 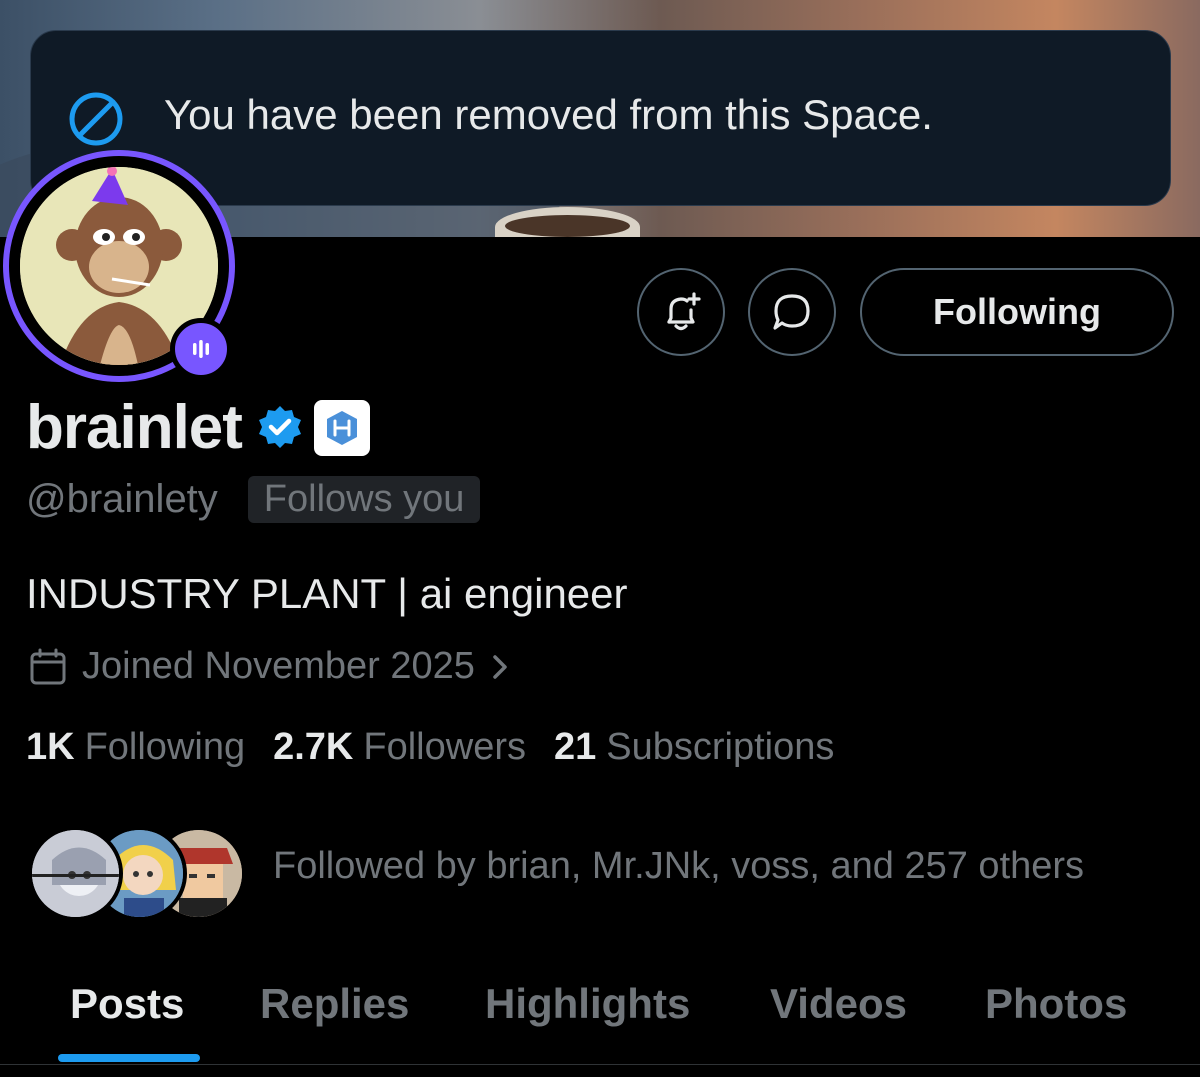 I want to click on following-button: Following, so click(x=1017, y=312).